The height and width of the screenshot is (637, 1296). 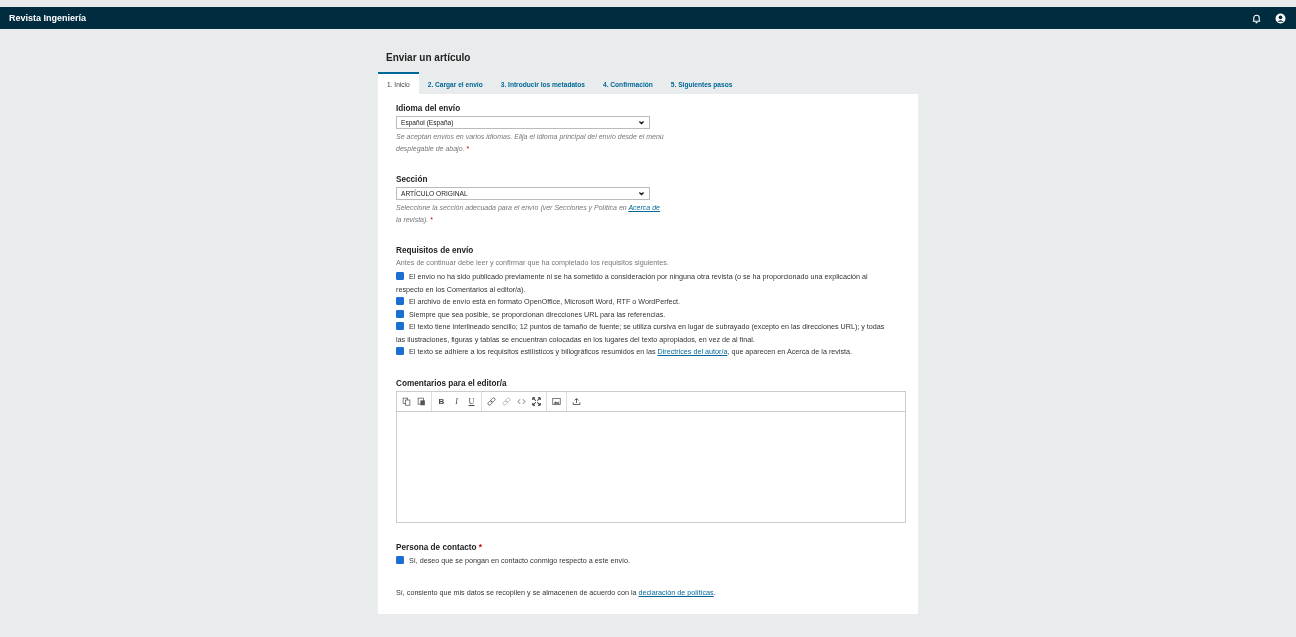 I want to click on comment-editor: B I U, so click(x=651, y=456).